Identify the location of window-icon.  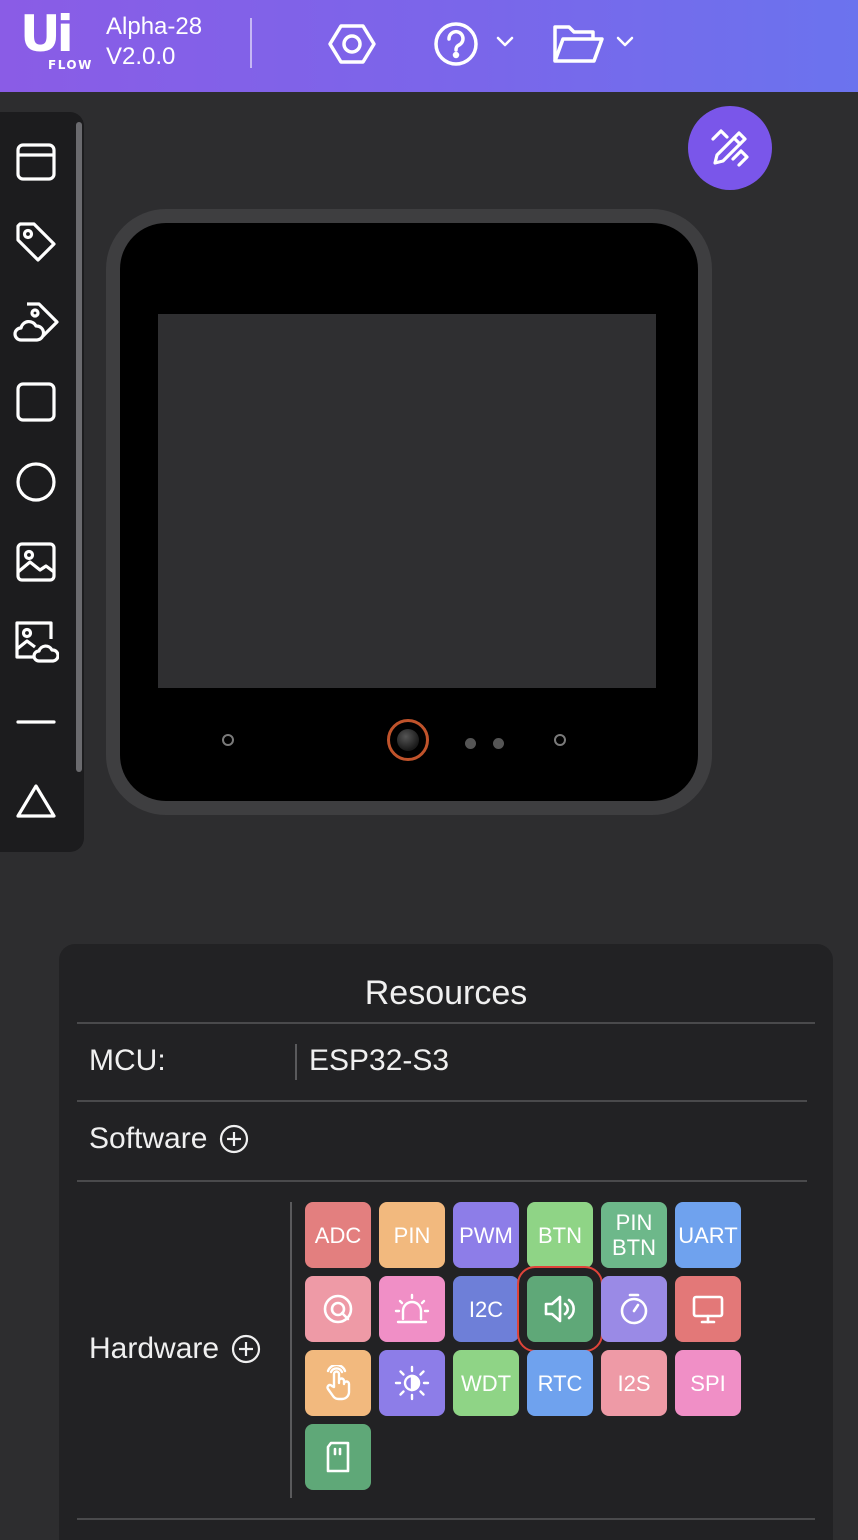
(36, 162).